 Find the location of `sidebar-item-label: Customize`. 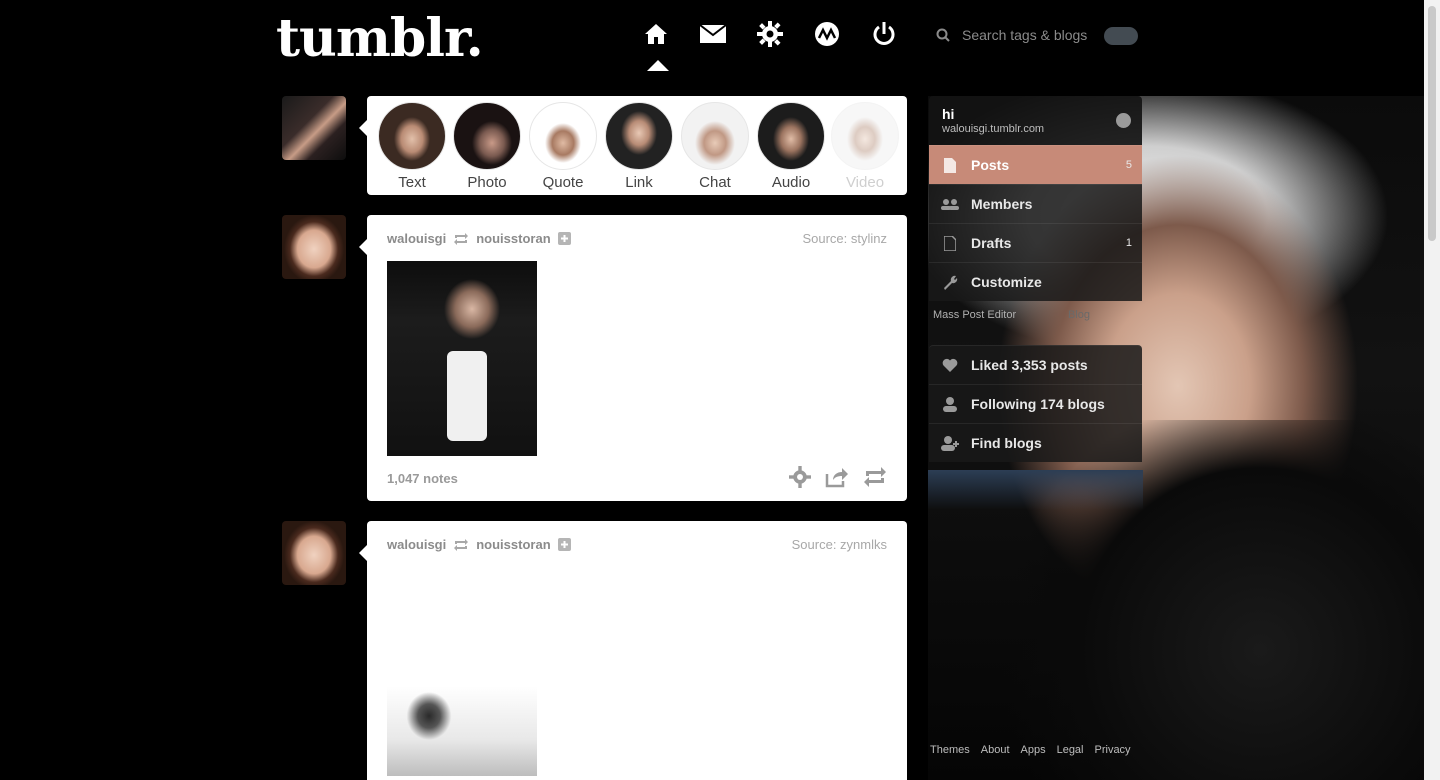

sidebar-item-label: Customize is located at coordinates (1006, 282).